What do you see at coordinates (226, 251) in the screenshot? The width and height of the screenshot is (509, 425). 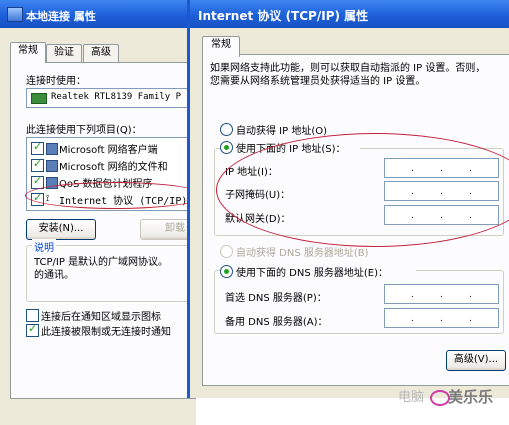 I see `auto-dns-radio` at bounding box center [226, 251].